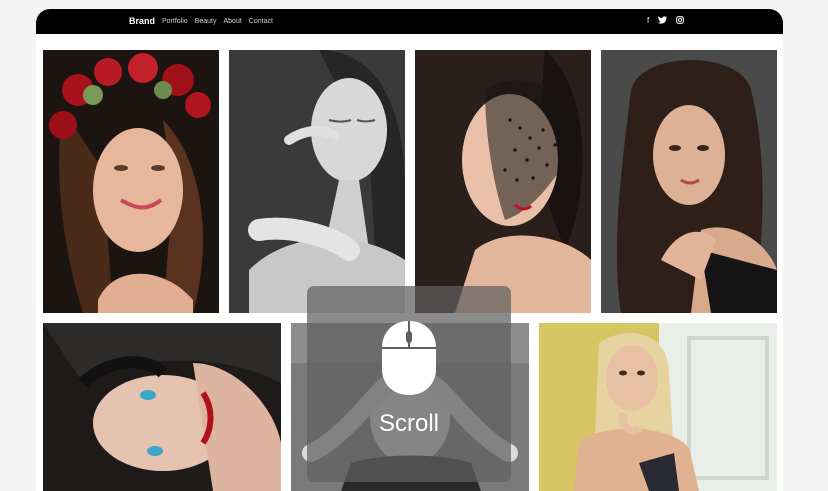 This screenshot has height=491, width=828. Describe the element at coordinates (206, 21) in the screenshot. I see `nav-link-beauty: Beauty` at that location.